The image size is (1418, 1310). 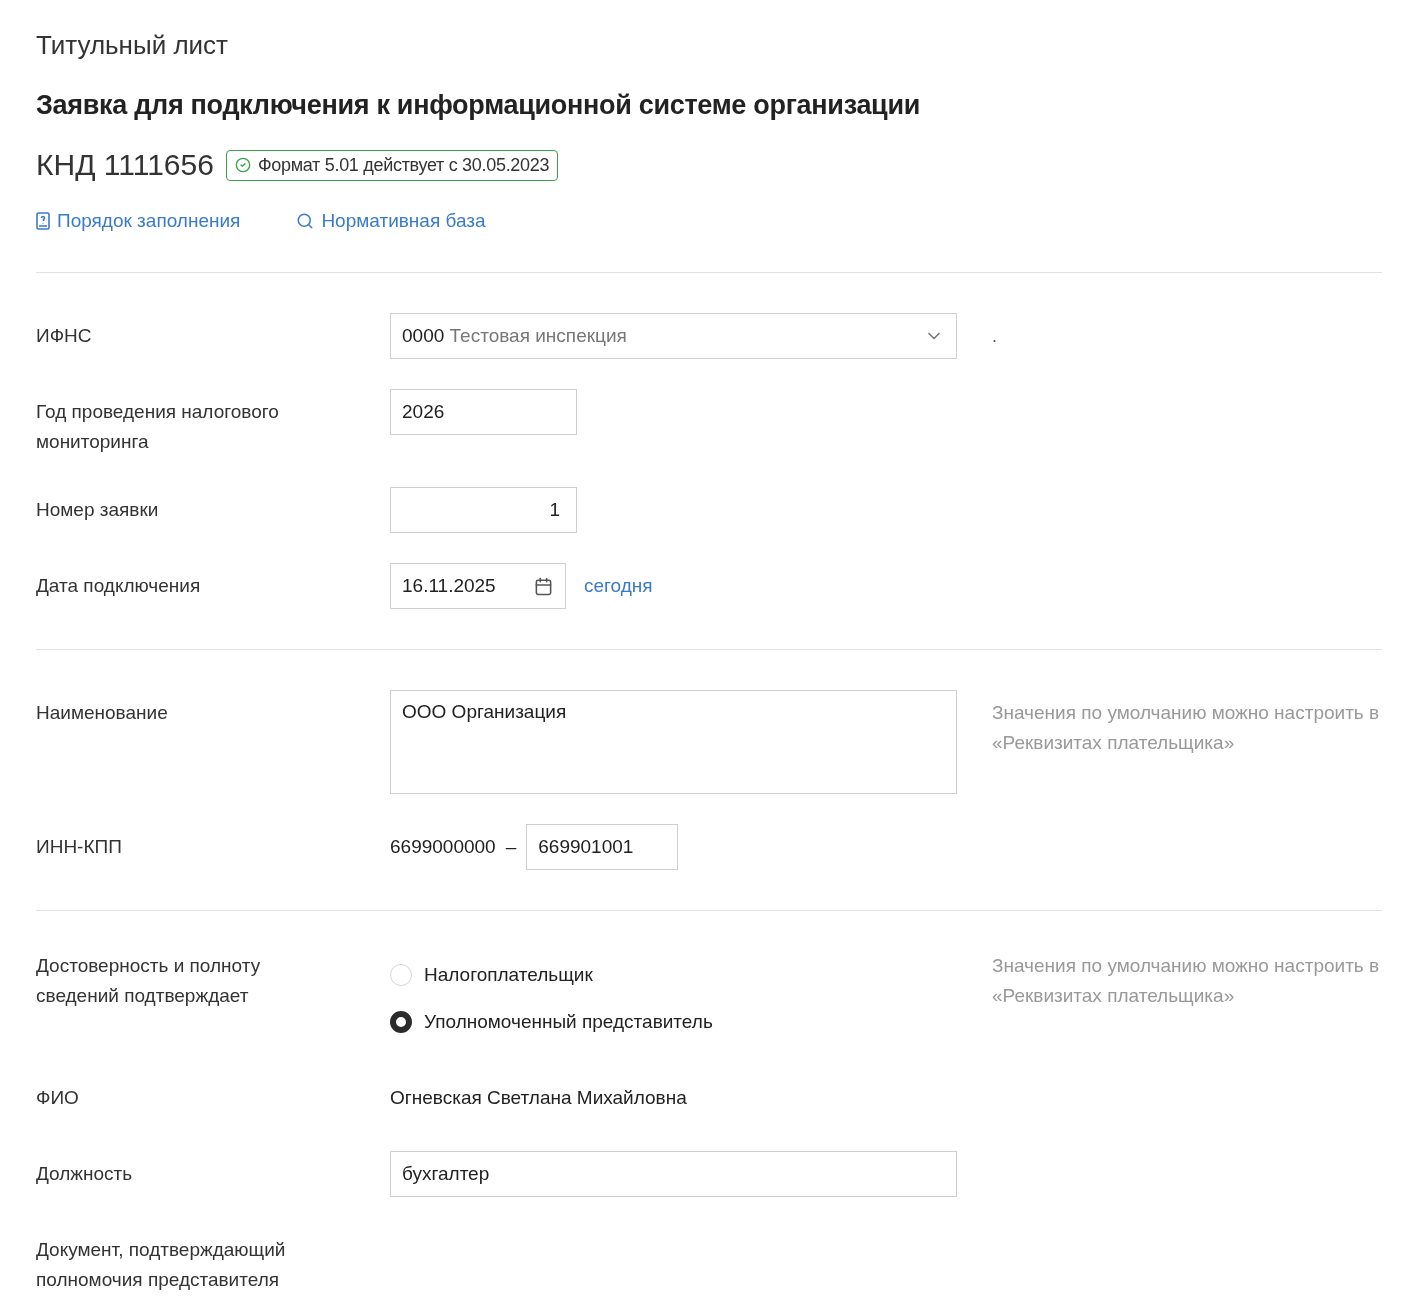 I want to click on field-label: Достоверность и полноту сведений подтверждает, so click(x=149, y=981).